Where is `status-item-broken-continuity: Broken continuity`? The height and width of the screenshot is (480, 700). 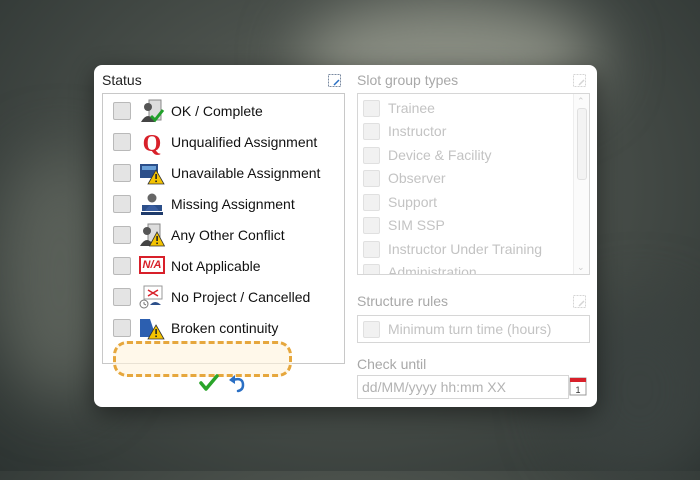
status-item-broken-continuity: Broken continuity is located at coordinates (223, 328).